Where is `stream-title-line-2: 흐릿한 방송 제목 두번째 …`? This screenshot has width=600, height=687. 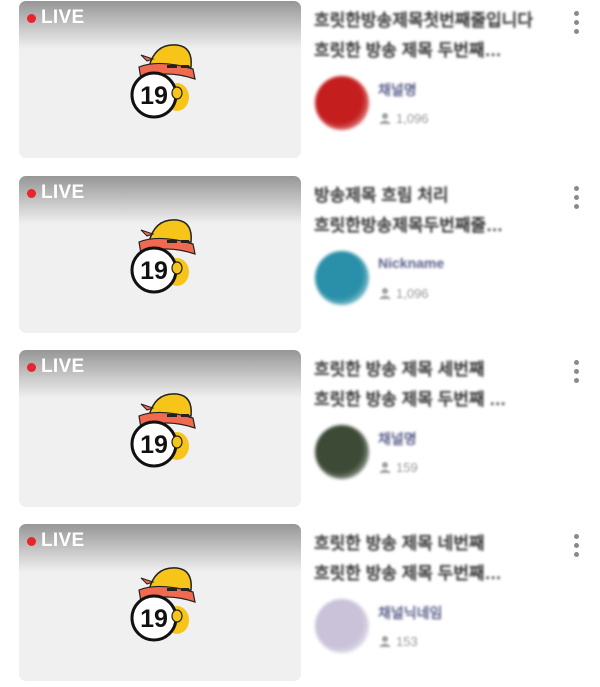 stream-title-line-2: 흐릿한 방송 제목 두번째 … is located at coordinates (430, 396).